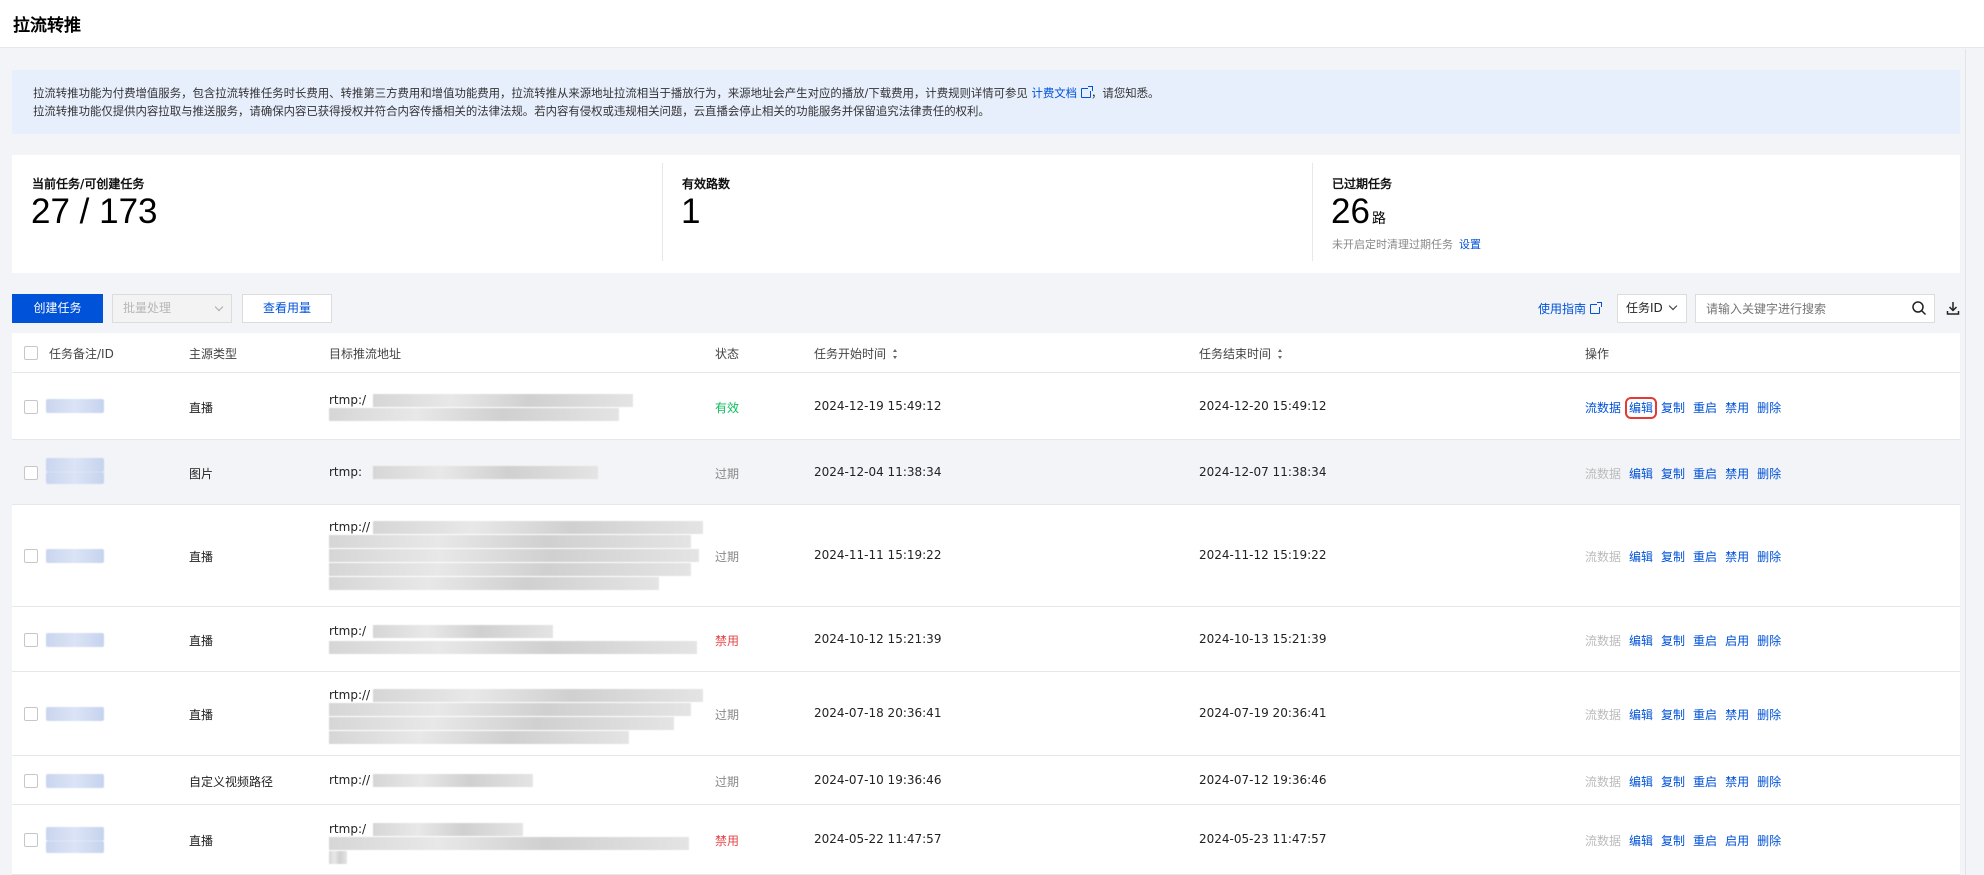 The image size is (1984, 875). I want to click on stat-expired-number: 26, so click(1350, 211).